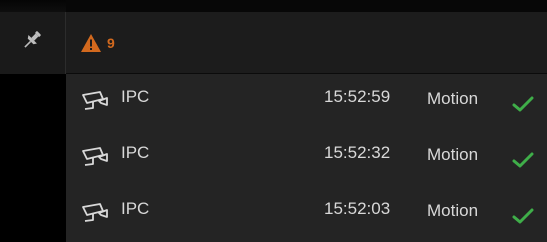  Describe the element at coordinates (111, 43) in the screenshot. I see `alert-count: 9` at that location.